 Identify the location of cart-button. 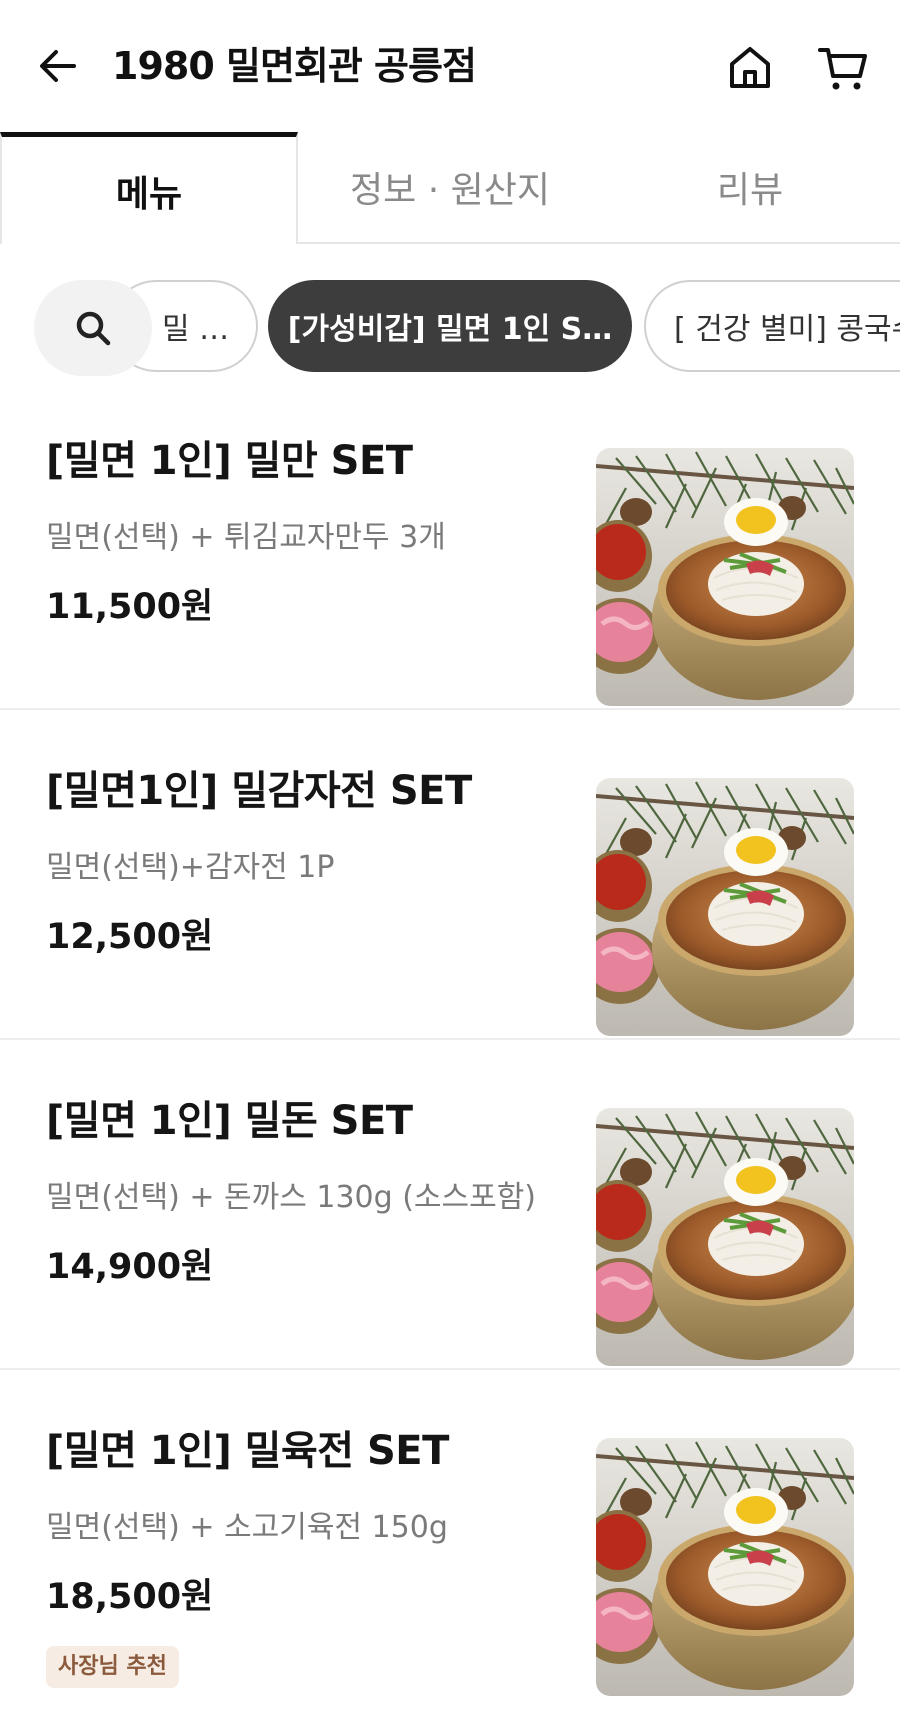
(843, 68).